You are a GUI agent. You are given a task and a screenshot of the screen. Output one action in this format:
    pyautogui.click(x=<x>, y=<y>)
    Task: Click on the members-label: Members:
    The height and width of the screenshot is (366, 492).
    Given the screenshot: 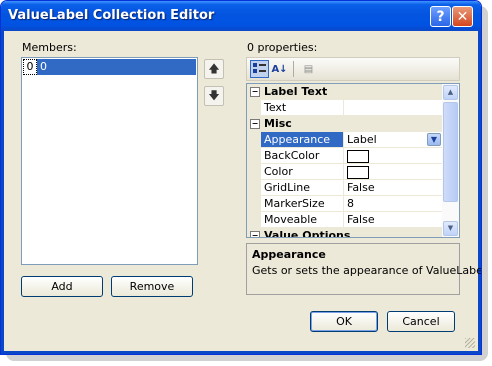 What is the action you would take?
    pyautogui.click(x=49, y=47)
    